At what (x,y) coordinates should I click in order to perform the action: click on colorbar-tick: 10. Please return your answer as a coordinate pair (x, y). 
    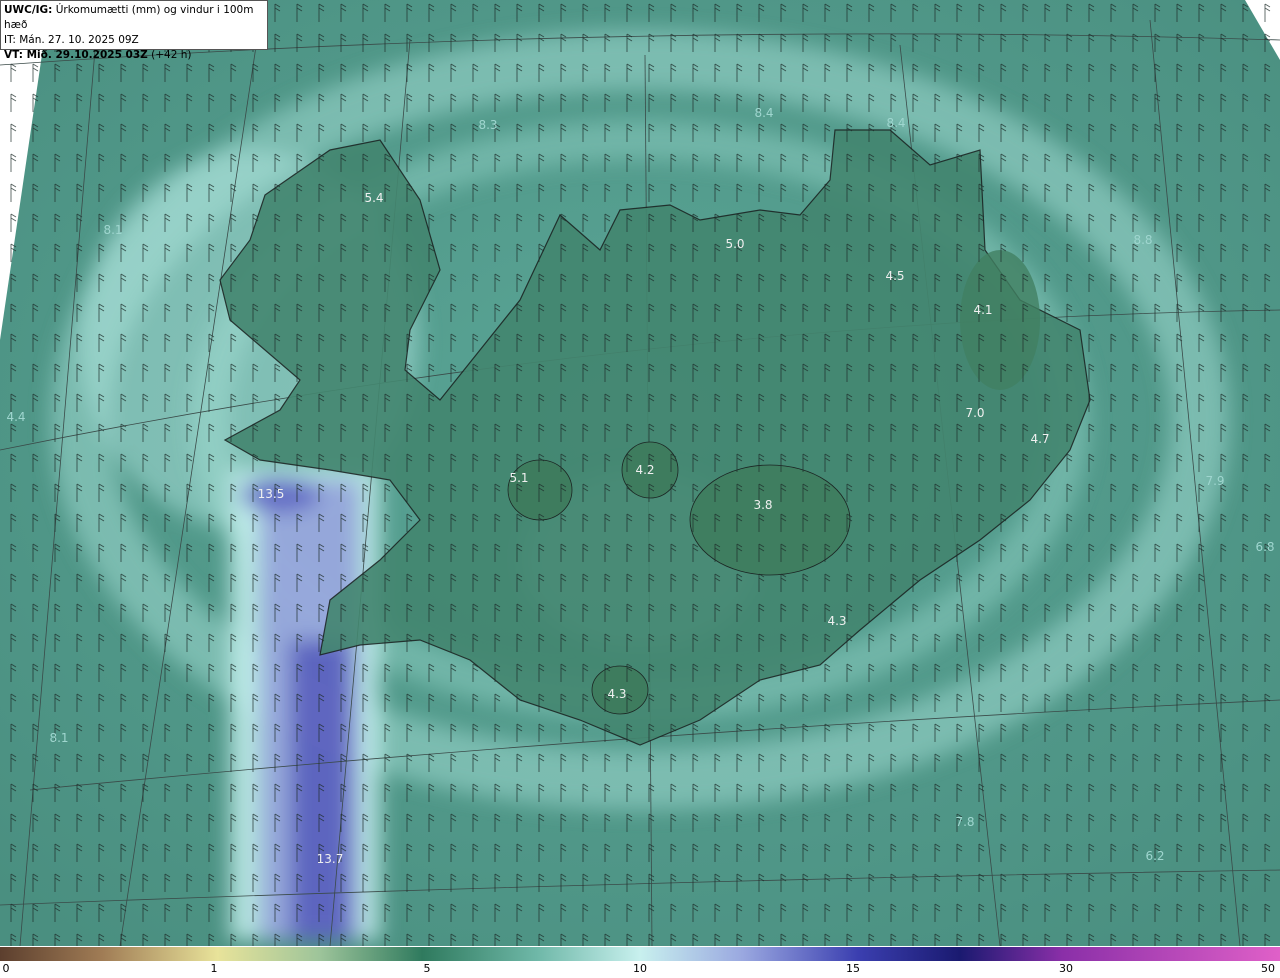
    Looking at the image, I should click on (640, 968).